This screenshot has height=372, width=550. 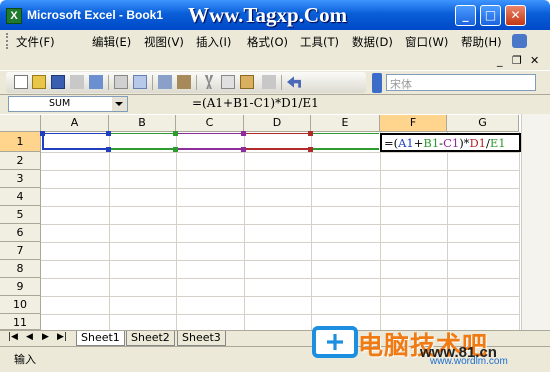 I want to click on row-header-3: 3, so click(x=20, y=179).